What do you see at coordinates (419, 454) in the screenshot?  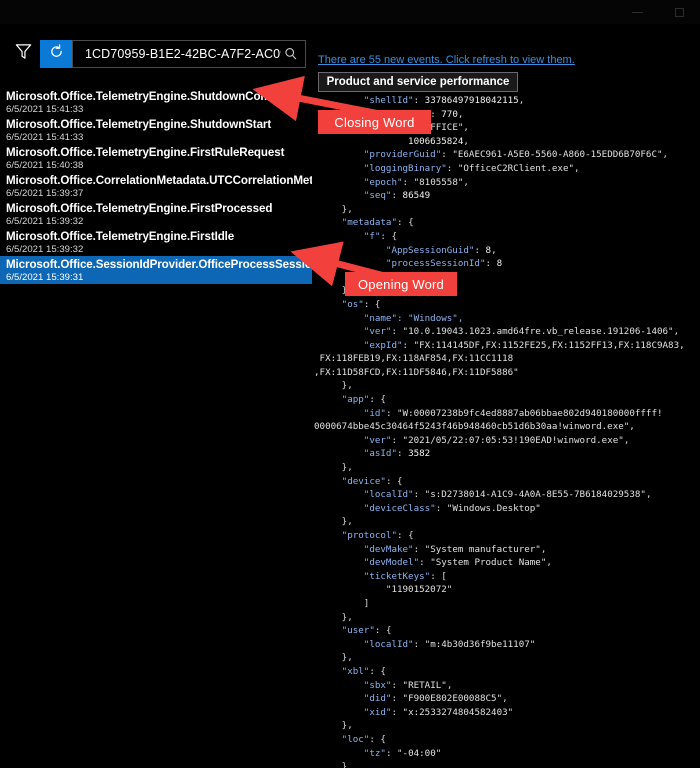 I see `json-val-asid: 3582` at bounding box center [419, 454].